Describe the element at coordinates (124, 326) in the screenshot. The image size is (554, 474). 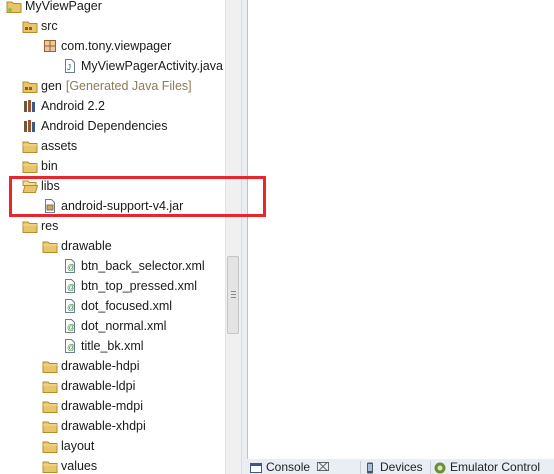
I see `tree-item-label: dot_normal.xml` at that location.